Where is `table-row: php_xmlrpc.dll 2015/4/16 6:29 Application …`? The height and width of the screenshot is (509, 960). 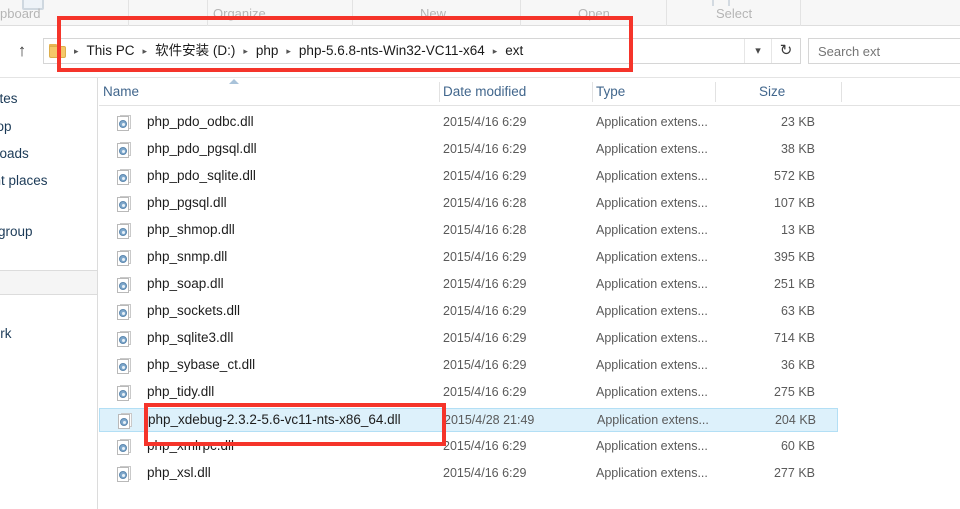 table-row: php_xmlrpc.dll 2015/4/16 6:29 Application … is located at coordinates (469, 447).